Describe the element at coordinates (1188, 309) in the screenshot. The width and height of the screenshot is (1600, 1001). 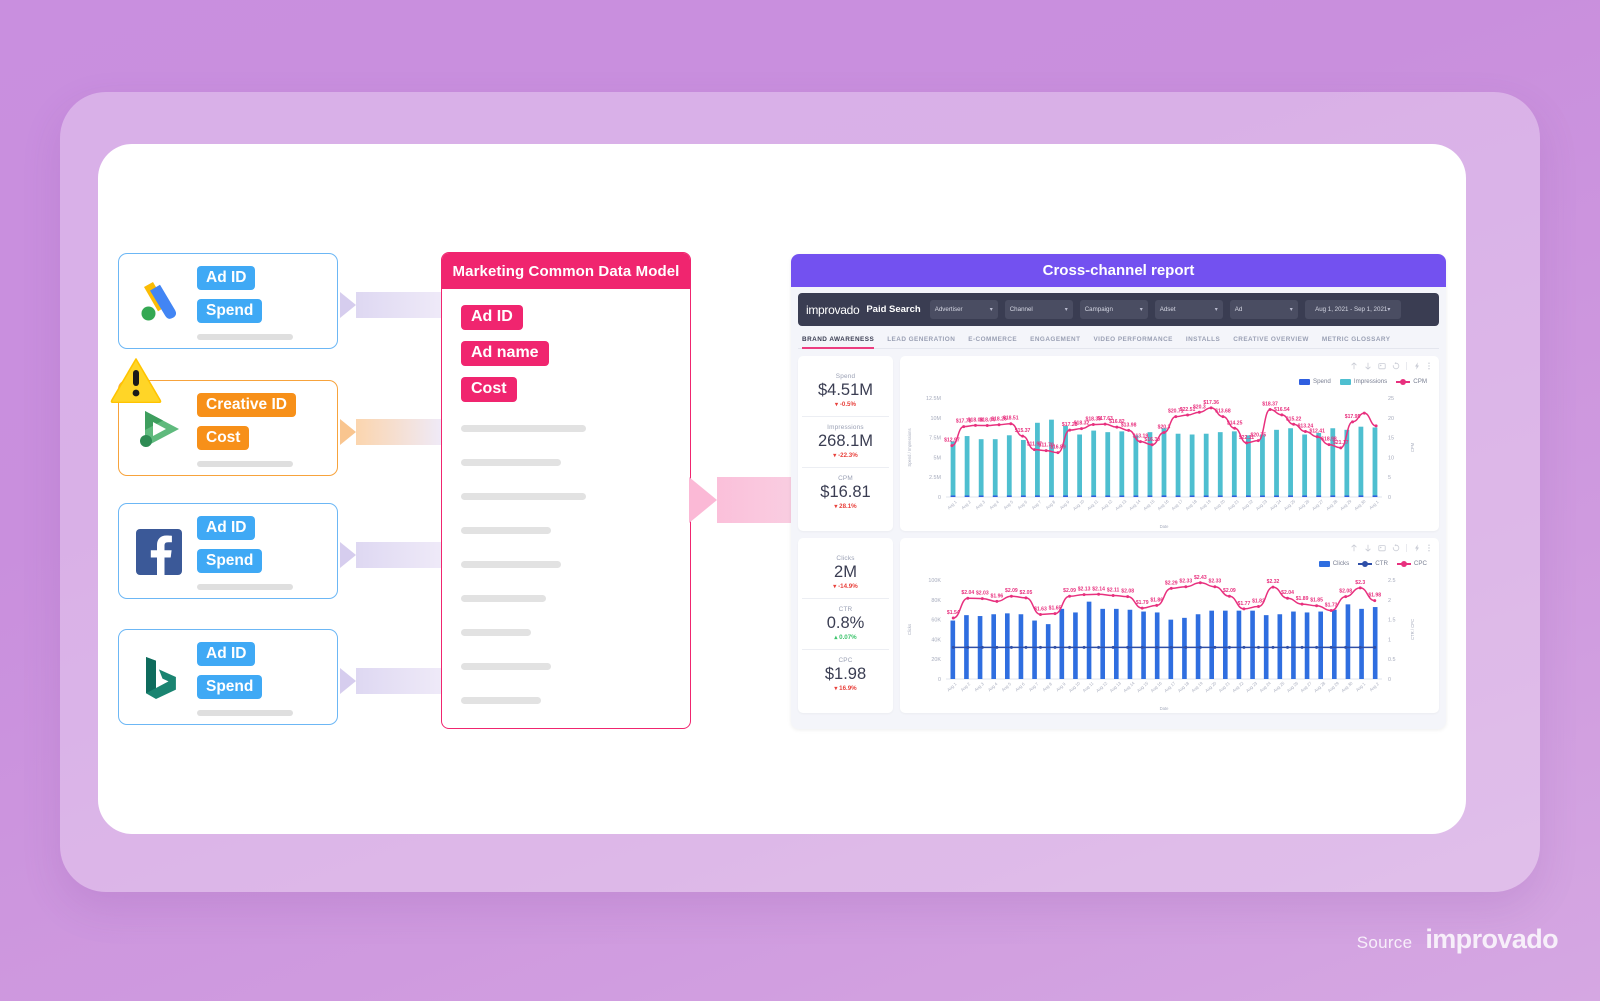
I see `filter-adset: Adset ▾` at that location.